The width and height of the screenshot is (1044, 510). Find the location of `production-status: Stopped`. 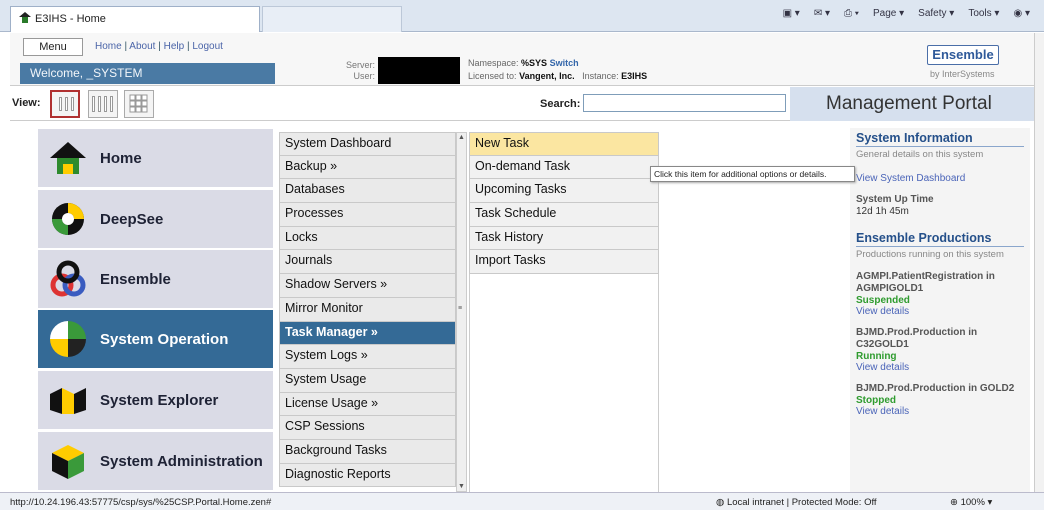

production-status: Stopped is located at coordinates (876, 400).